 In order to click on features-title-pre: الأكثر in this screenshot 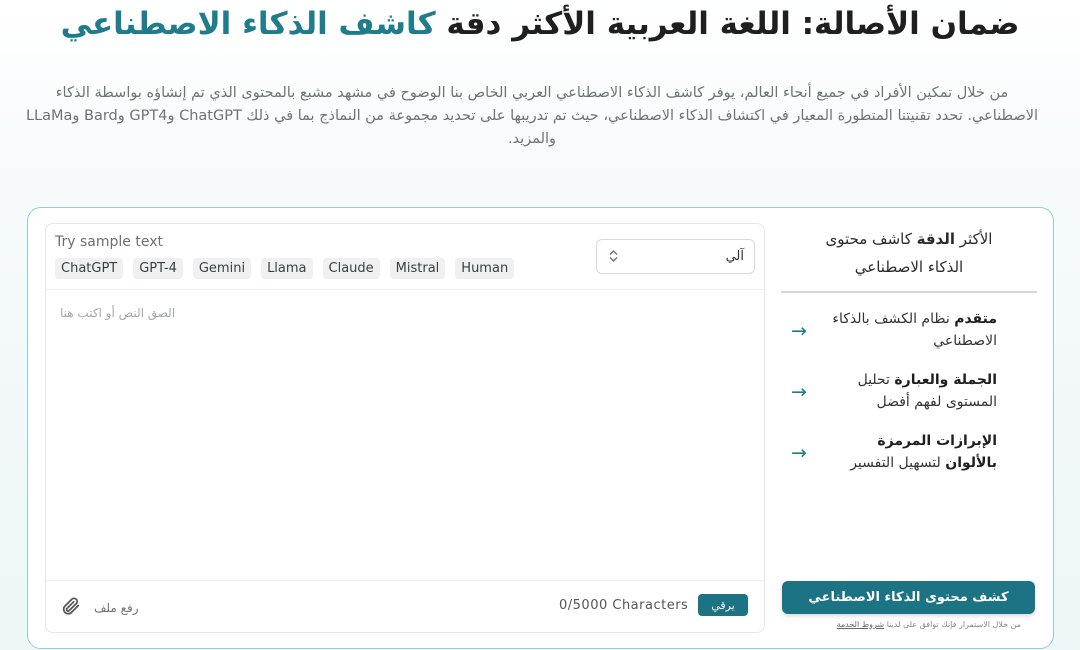, I will do `click(976, 239)`.